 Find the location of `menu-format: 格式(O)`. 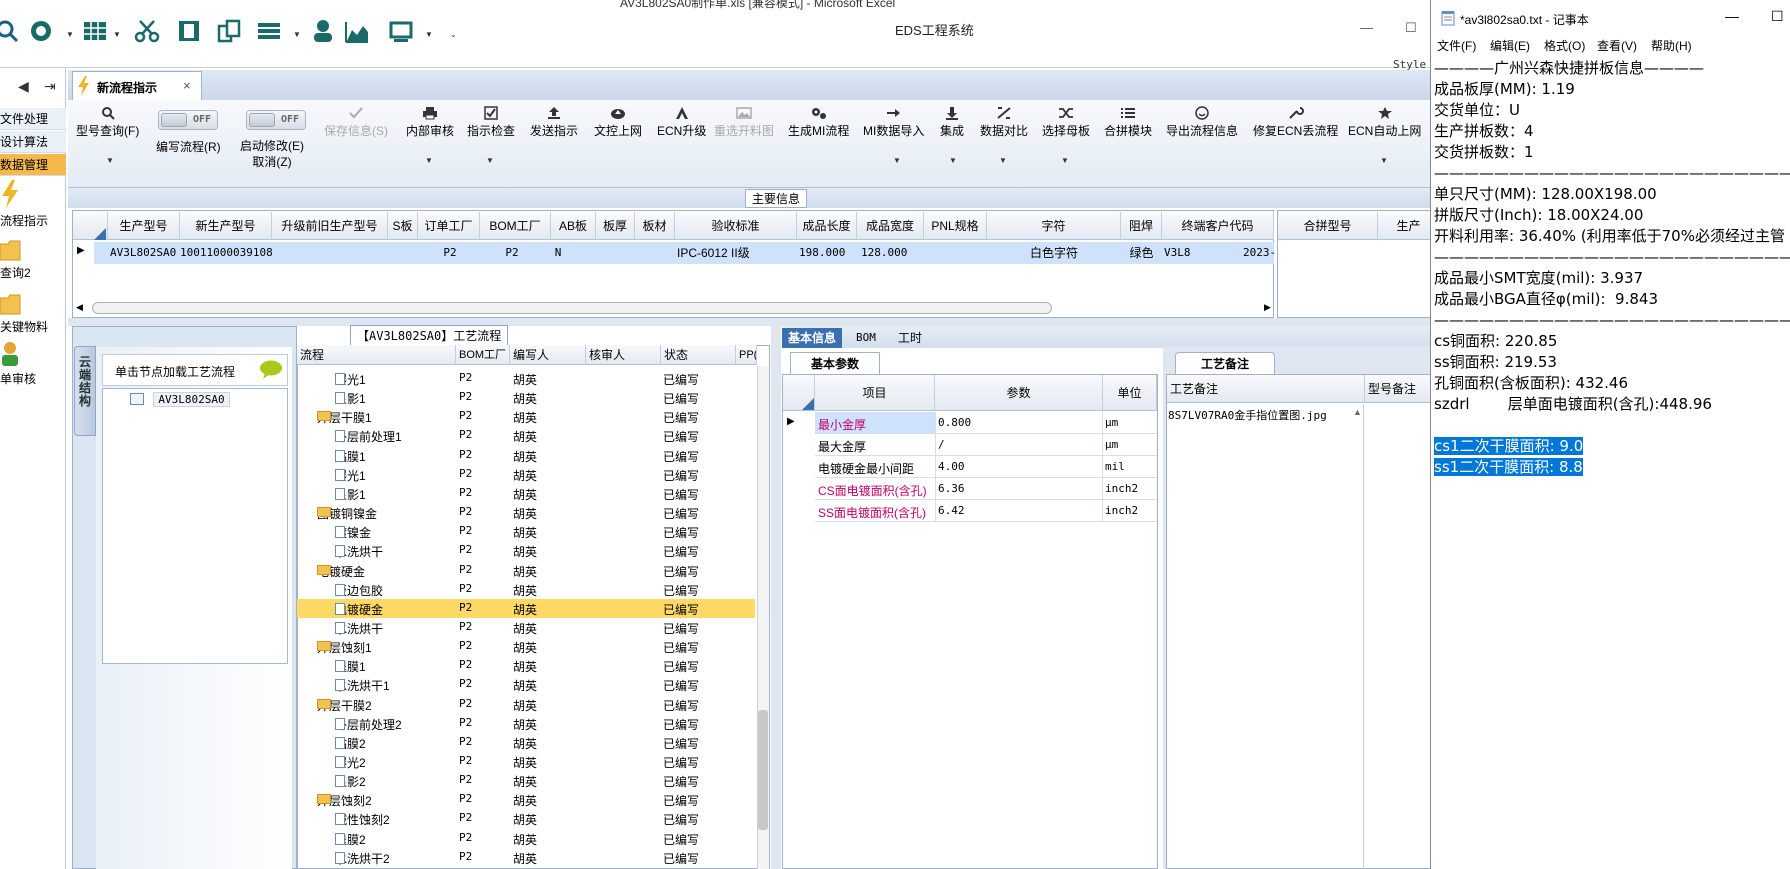

menu-format: 格式(O) is located at coordinates (1564, 45).